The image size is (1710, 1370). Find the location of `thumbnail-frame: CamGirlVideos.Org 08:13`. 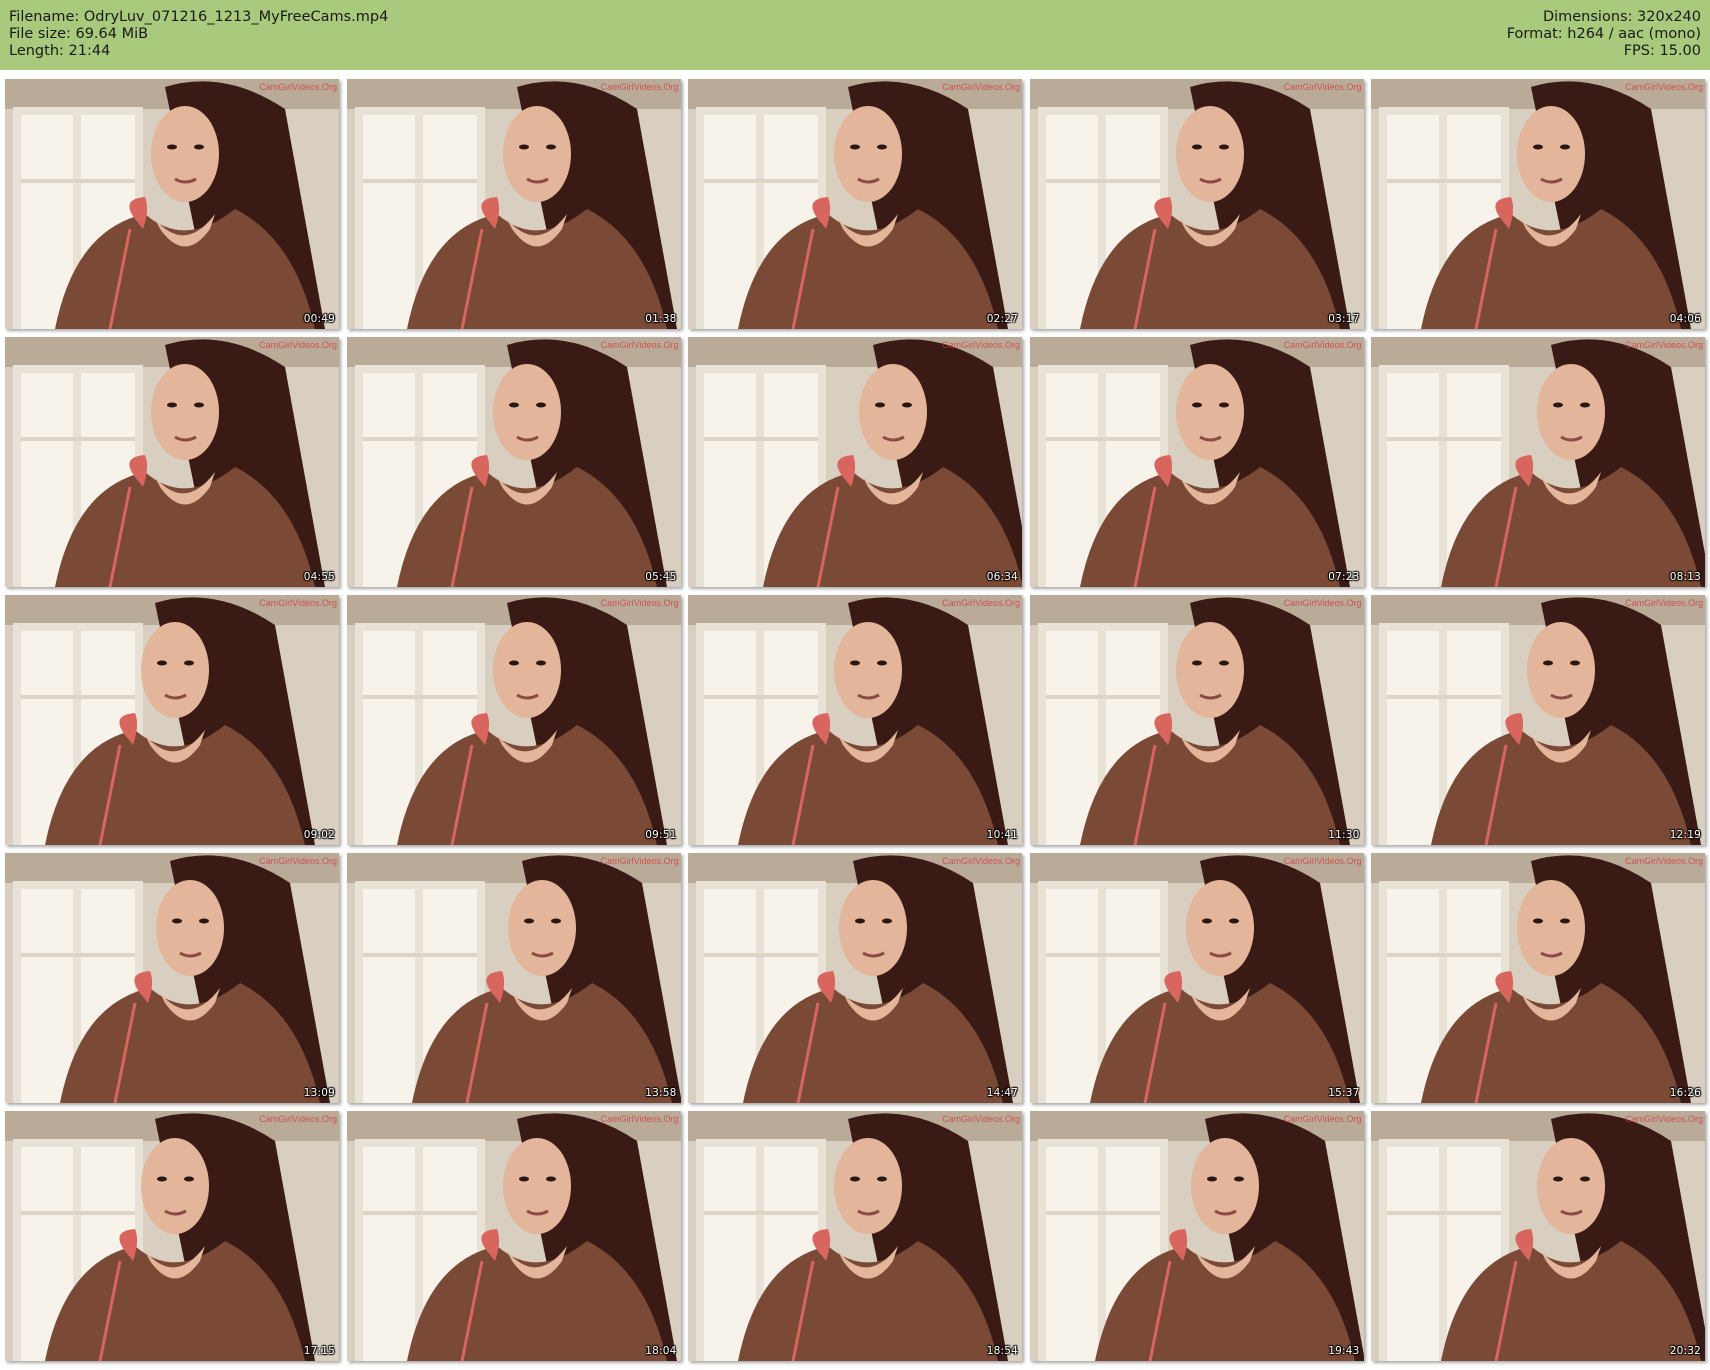

thumbnail-frame: CamGirlVideos.Org 08:13 is located at coordinates (1538, 462).